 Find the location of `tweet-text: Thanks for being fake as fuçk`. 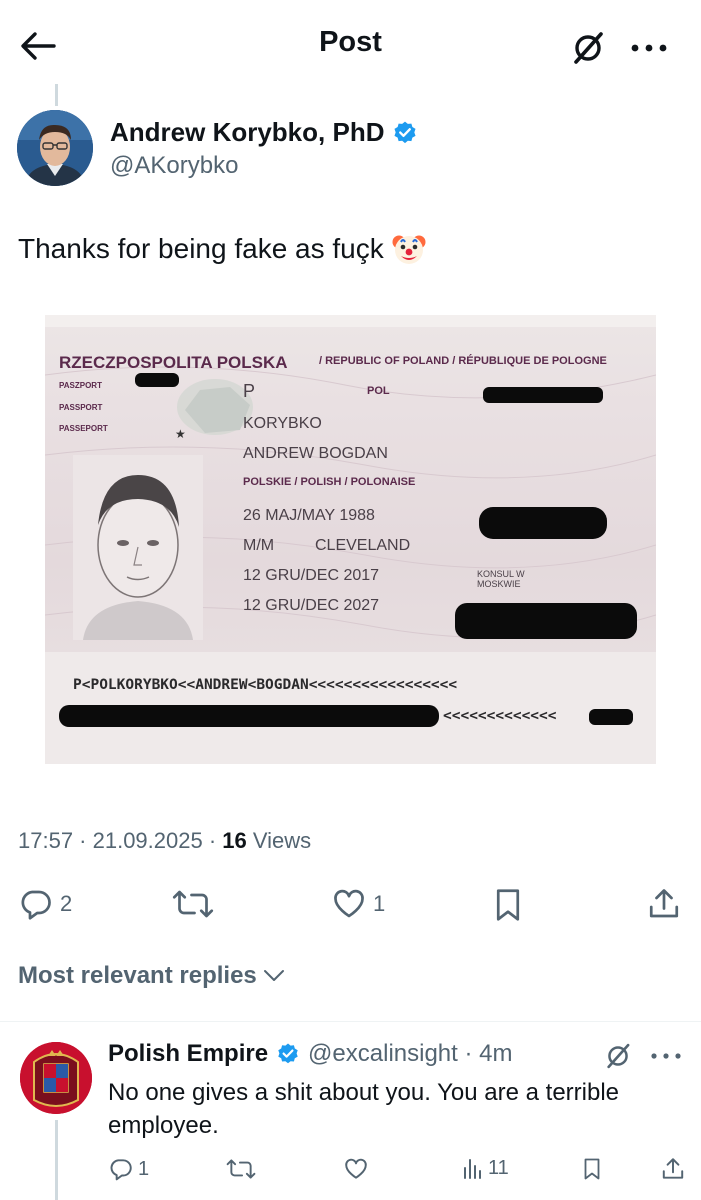

tweet-text: Thanks for being fake as fuçk is located at coordinates (222, 249).